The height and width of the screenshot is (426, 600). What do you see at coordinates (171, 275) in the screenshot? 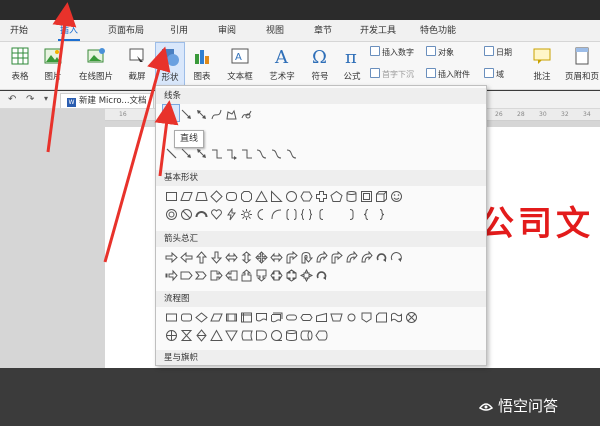
I see `shape-aStripe-icon` at bounding box center [171, 275].